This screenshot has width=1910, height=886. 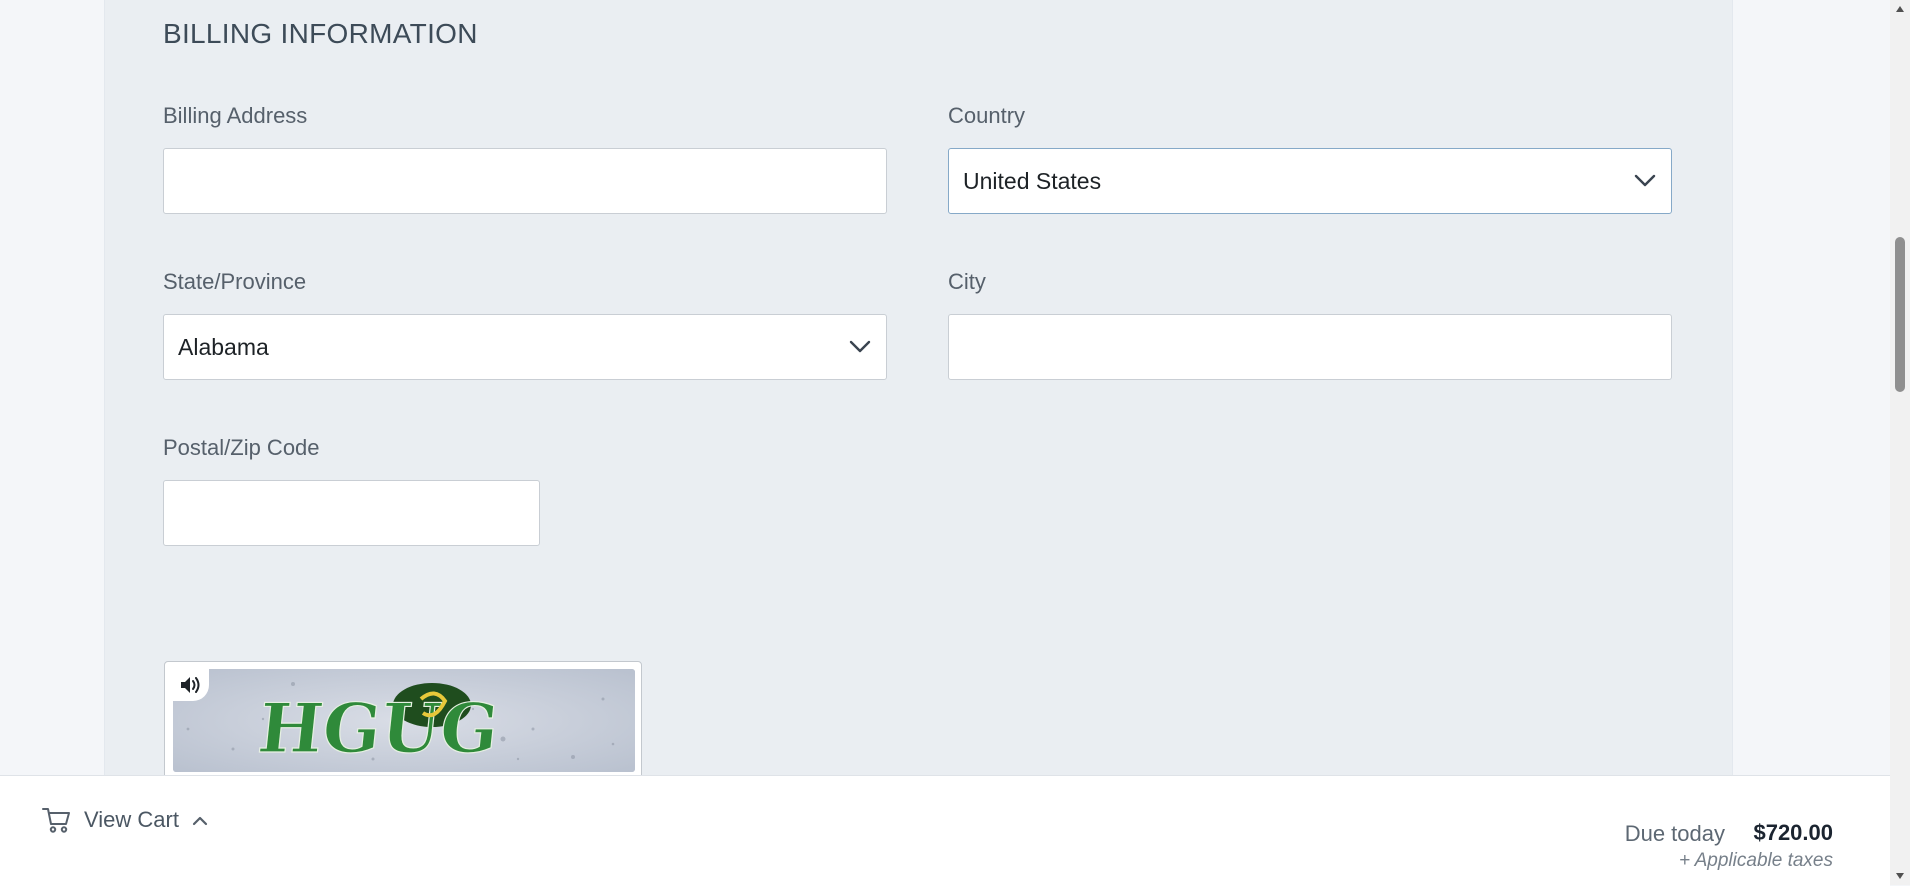 What do you see at coordinates (967, 281) in the screenshot?
I see `city-label: City` at bounding box center [967, 281].